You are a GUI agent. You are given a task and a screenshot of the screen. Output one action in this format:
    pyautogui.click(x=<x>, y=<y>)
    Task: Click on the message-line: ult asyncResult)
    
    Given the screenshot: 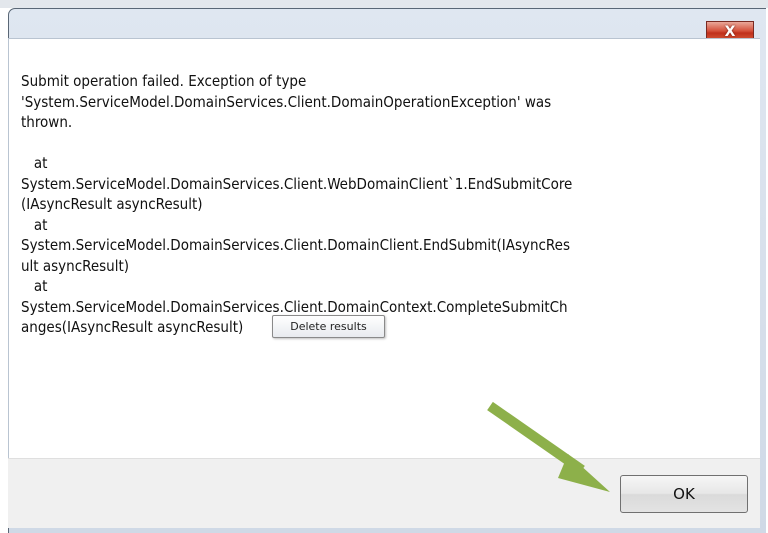 What is the action you would take?
    pyautogui.click(x=75, y=265)
    